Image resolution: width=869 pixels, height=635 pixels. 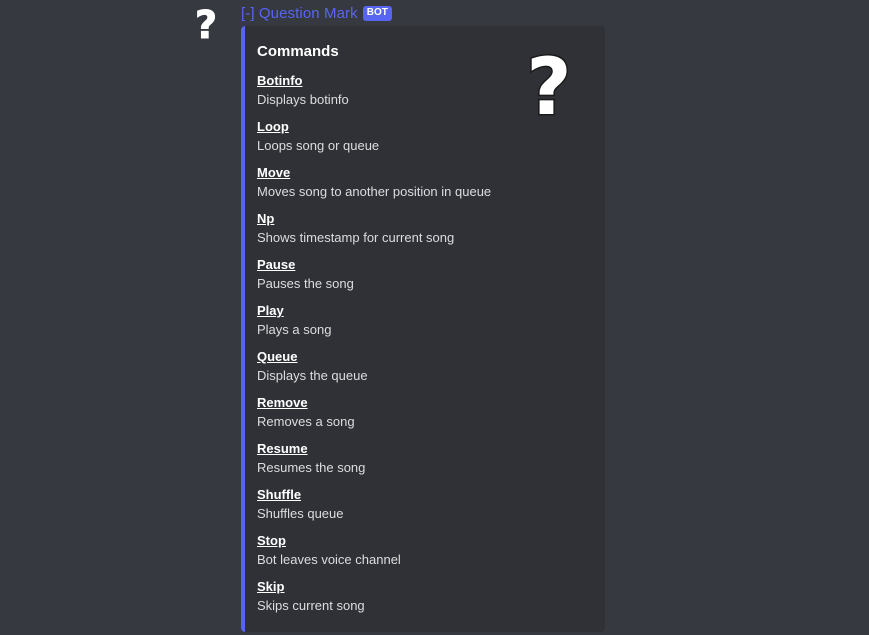 What do you see at coordinates (276, 264) in the screenshot?
I see `field-name: Pause` at bounding box center [276, 264].